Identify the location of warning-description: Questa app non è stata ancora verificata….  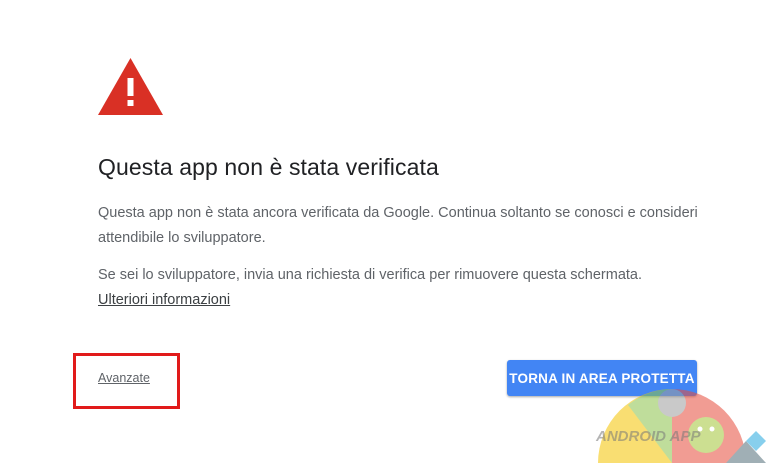
(398, 225).